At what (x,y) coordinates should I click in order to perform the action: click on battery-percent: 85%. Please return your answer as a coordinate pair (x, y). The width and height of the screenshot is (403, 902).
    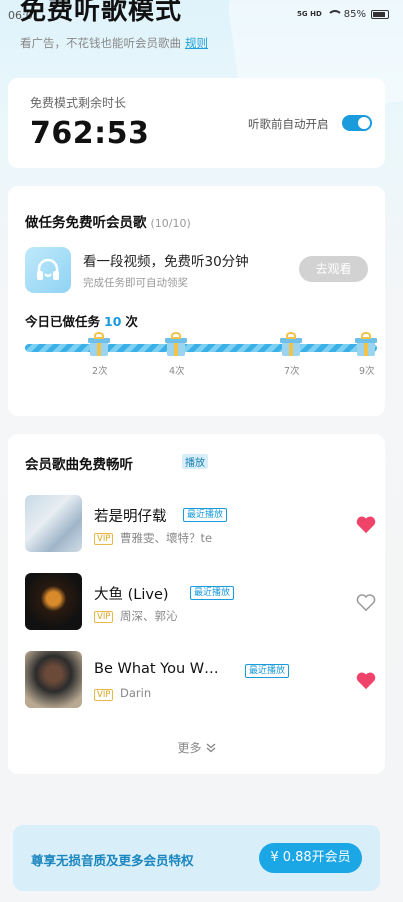
    Looking at the image, I should click on (354, 14).